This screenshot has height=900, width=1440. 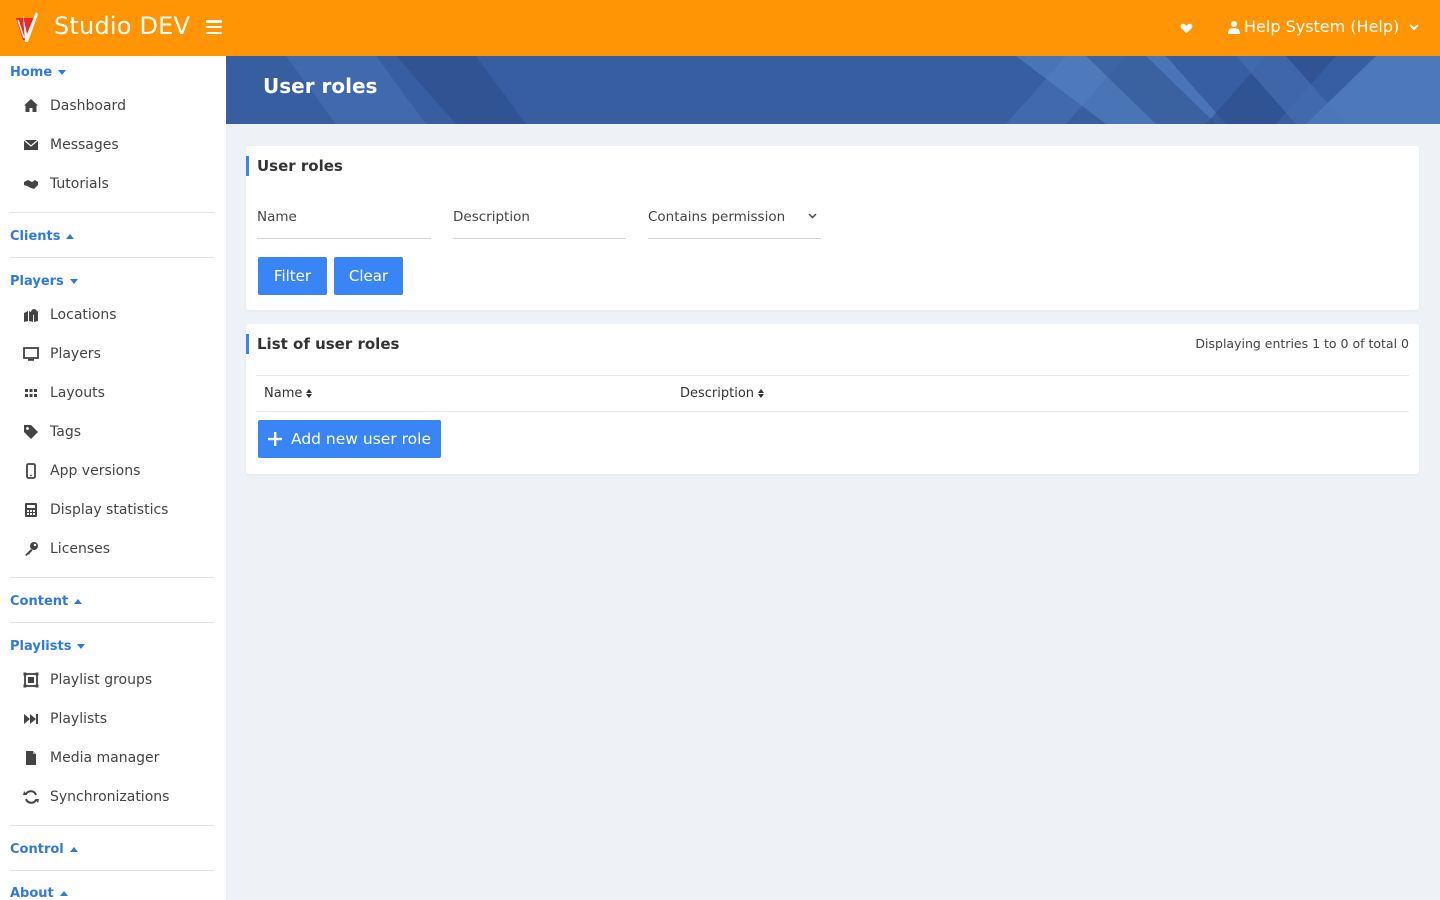 What do you see at coordinates (79, 719) in the screenshot?
I see `sidebar-item-label: Playlists` at bounding box center [79, 719].